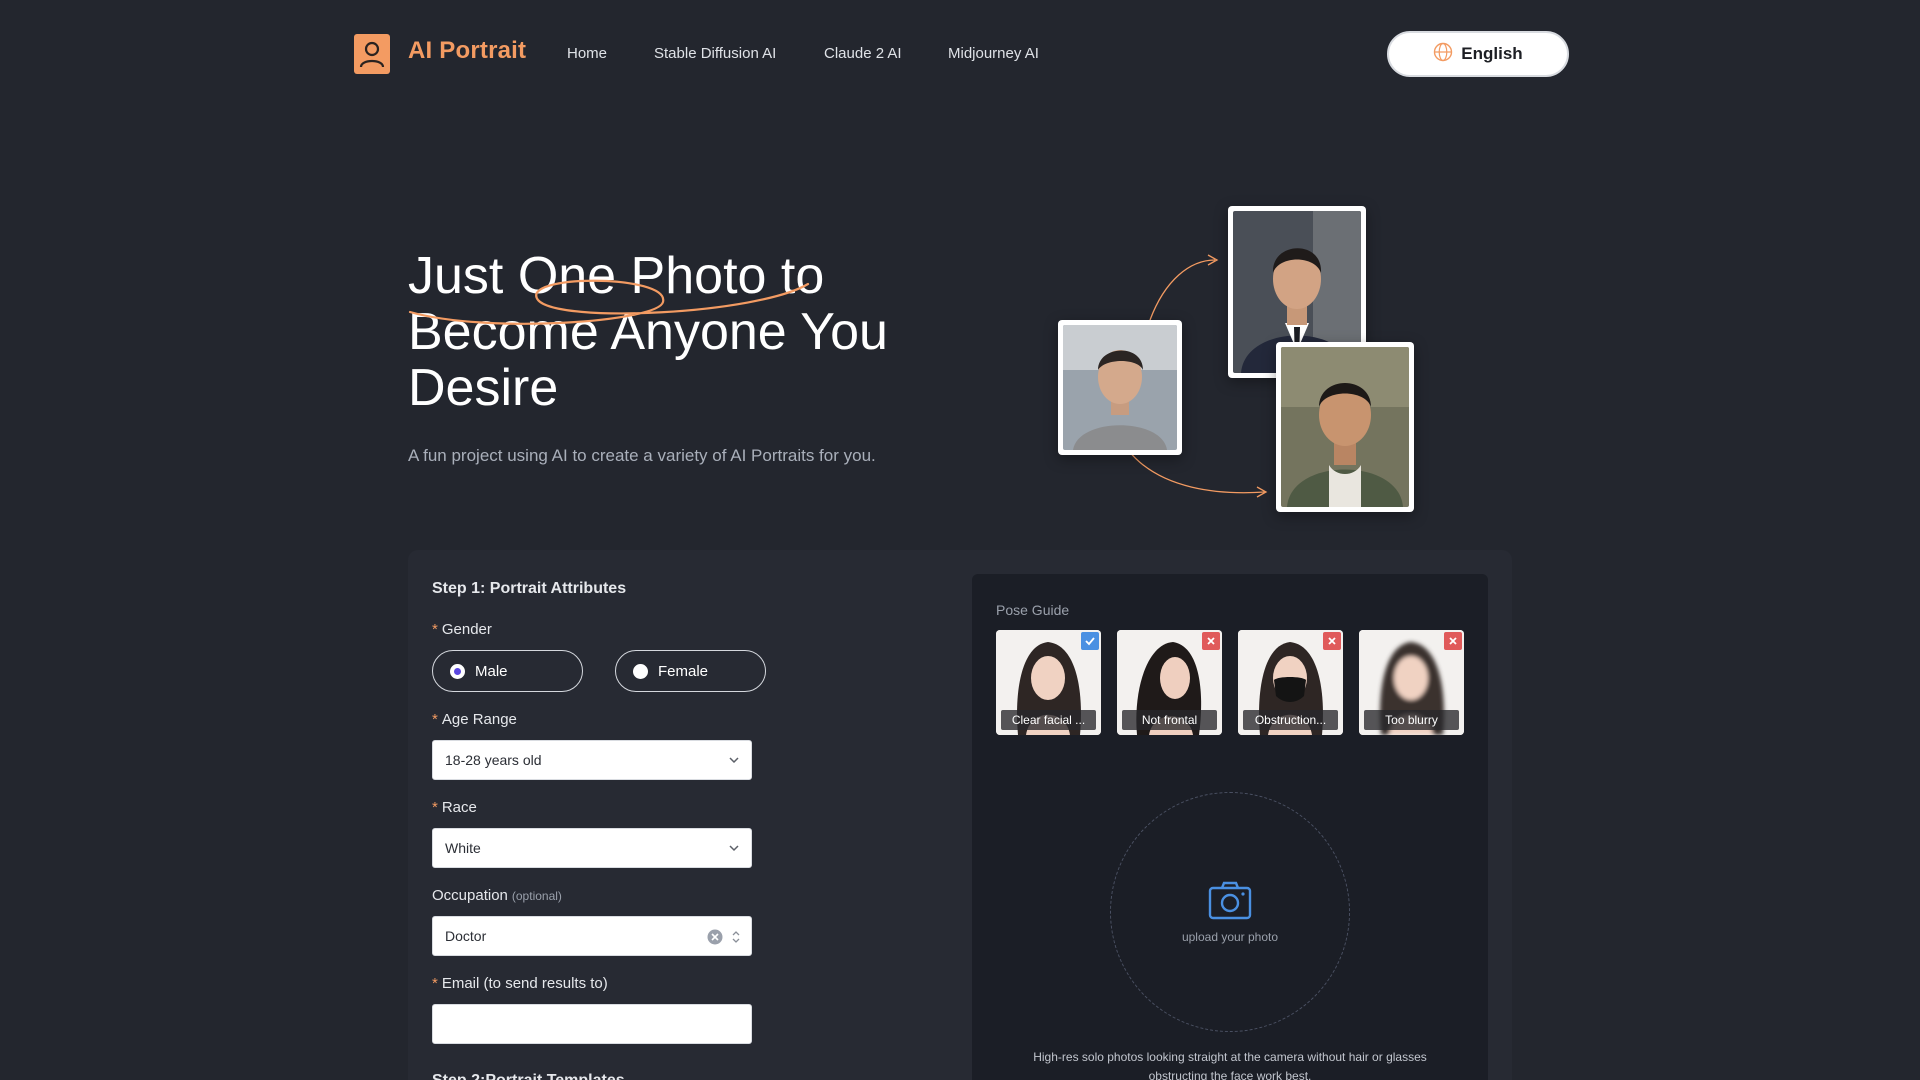 The height and width of the screenshot is (1080, 1920). What do you see at coordinates (1230, 937) in the screenshot?
I see `upload-label: upload your photo` at bounding box center [1230, 937].